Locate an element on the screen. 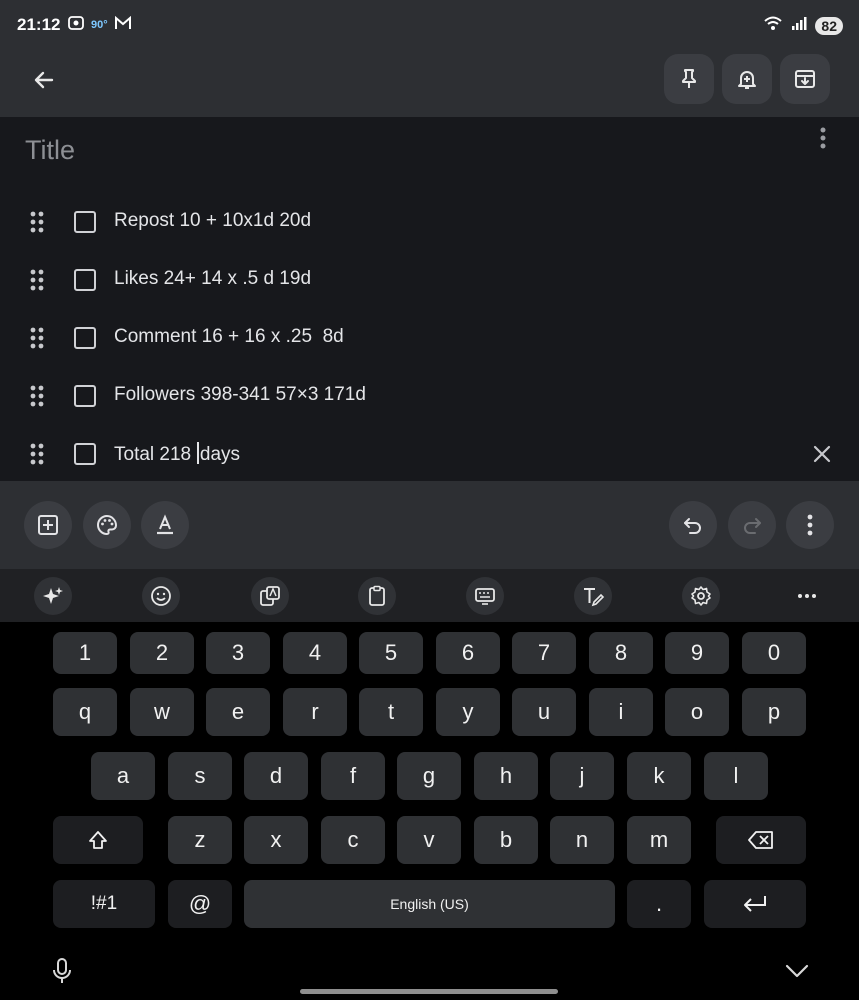  key-3: 3 is located at coordinates (238, 653).